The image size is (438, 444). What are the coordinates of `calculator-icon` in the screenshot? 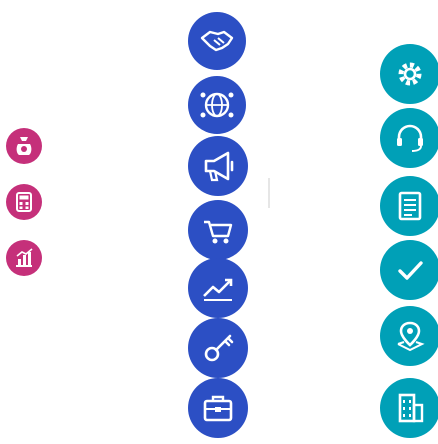 It's located at (24, 202).